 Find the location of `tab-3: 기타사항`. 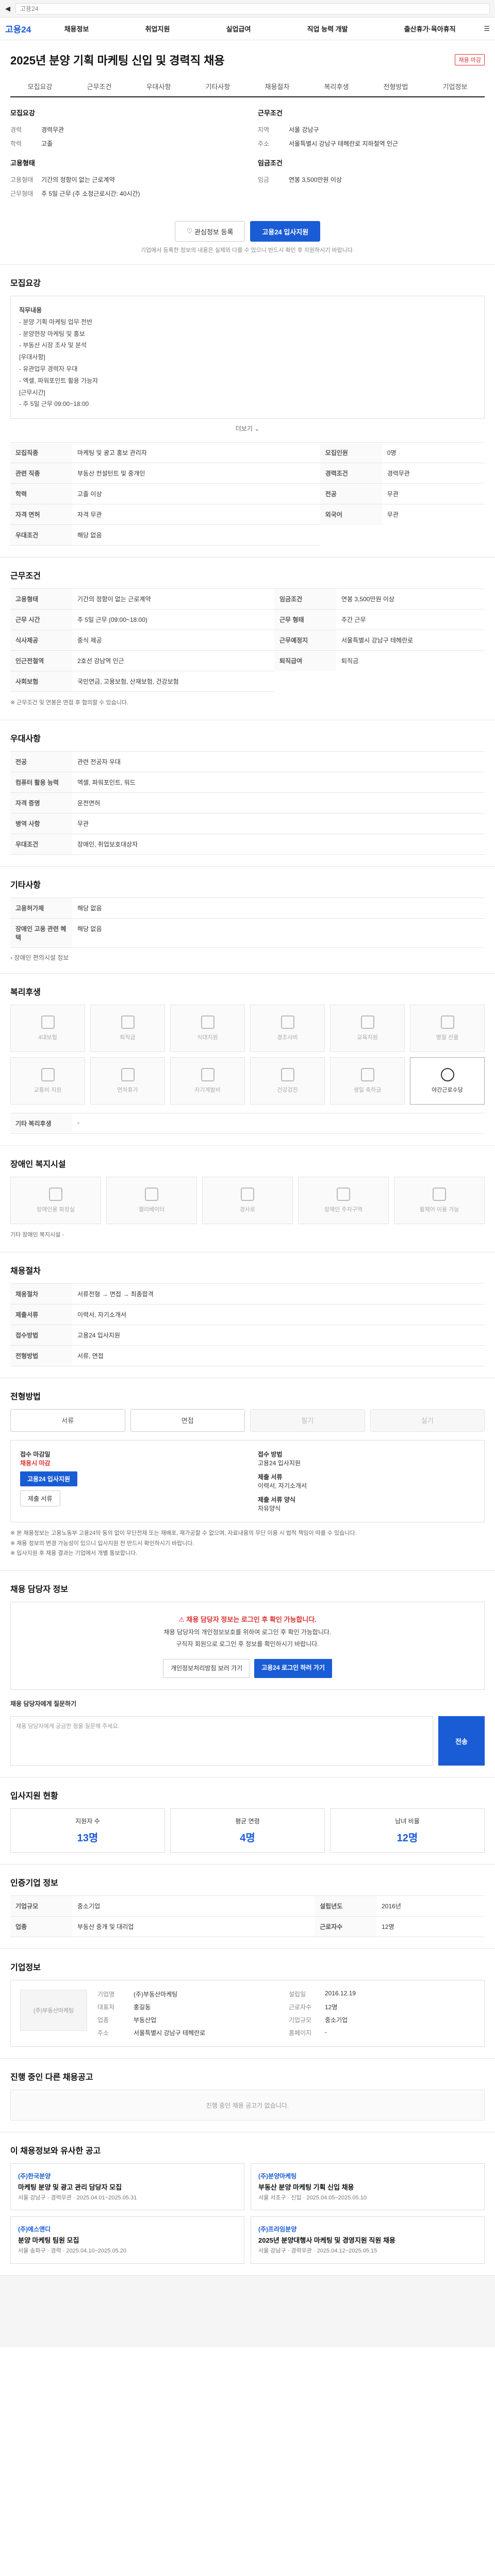

tab-3: 기타사항 is located at coordinates (218, 86).